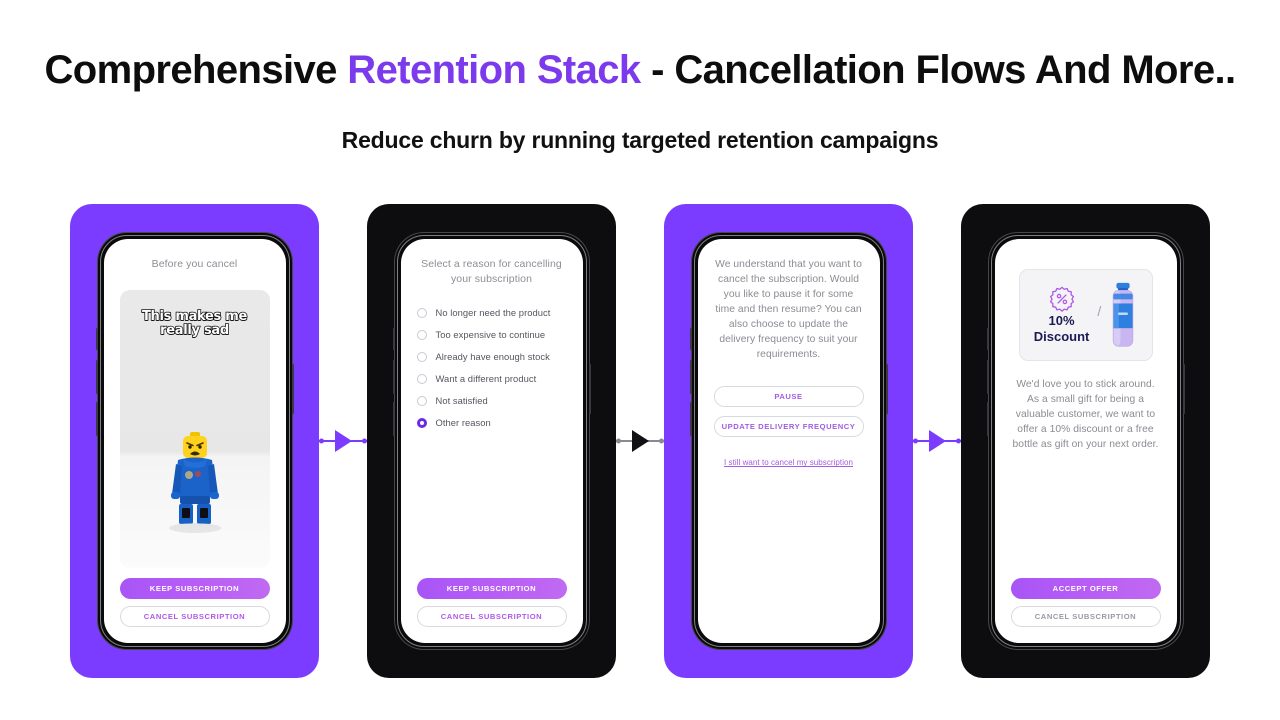  Describe the element at coordinates (788, 397) in the screenshot. I see `pause-button: PAUSE` at that location.